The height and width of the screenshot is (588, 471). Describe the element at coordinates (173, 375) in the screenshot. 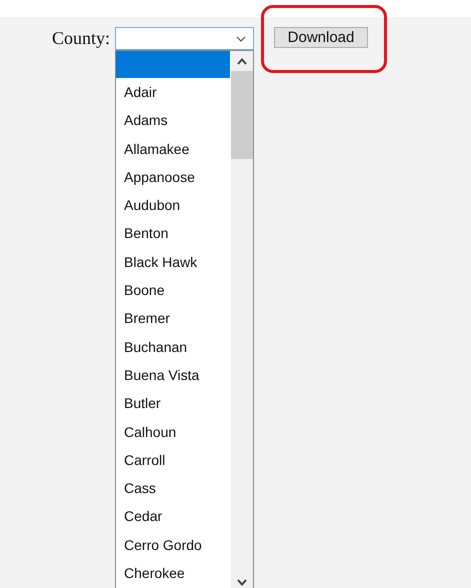

I see `county-option: Buena Vista` at that location.